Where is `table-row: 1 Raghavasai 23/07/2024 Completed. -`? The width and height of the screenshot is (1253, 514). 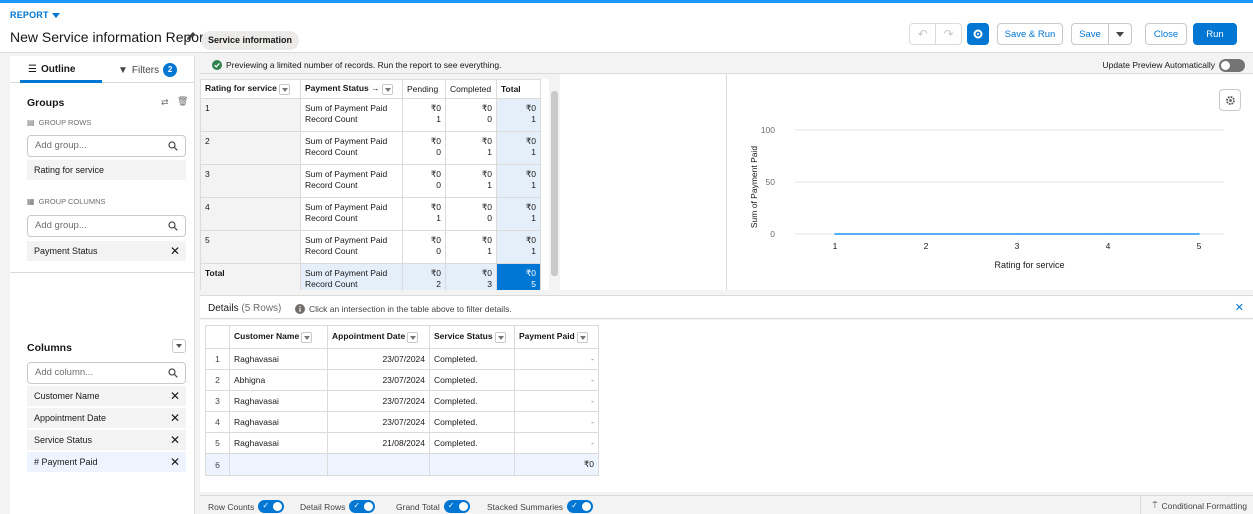
table-row: 1 Raghavasai 23/07/2024 Completed. - is located at coordinates (402, 359).